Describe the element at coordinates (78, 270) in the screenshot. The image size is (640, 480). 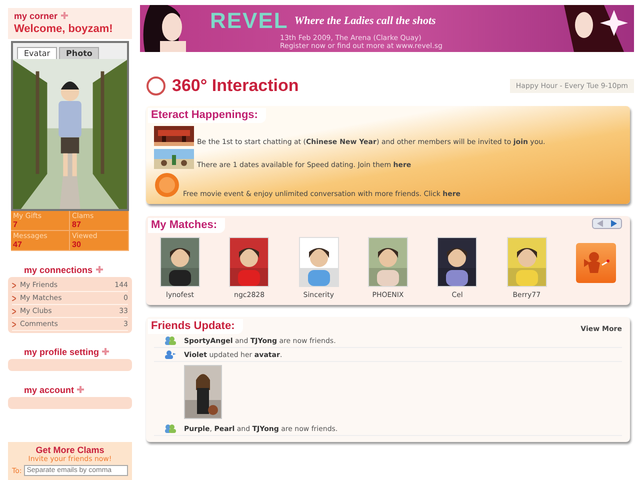
I see `section-title: my connections` at that location.